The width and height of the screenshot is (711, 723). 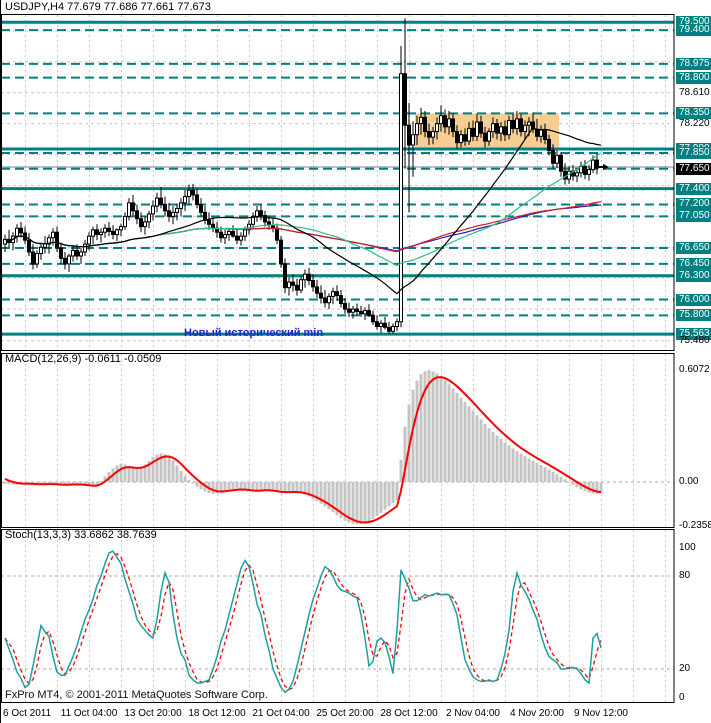 I want to click on stoch-100-label: 100, so click(x=687, y=547).